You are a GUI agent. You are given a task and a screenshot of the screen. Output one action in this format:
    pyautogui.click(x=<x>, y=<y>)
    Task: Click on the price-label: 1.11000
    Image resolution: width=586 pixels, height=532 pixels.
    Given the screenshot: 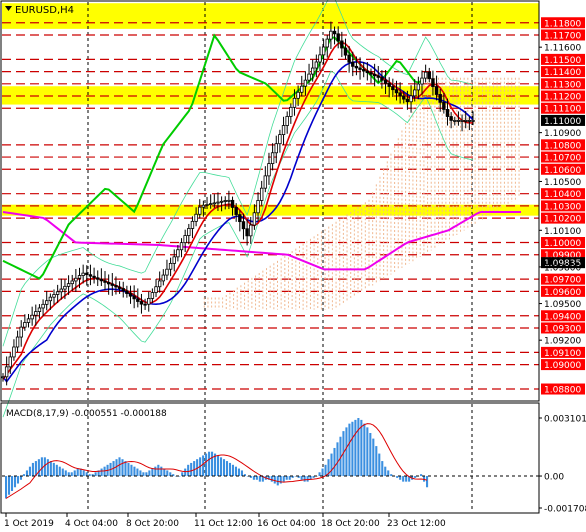 What is the action you would take?
    pyautogui.click(x=562, y=122)
    